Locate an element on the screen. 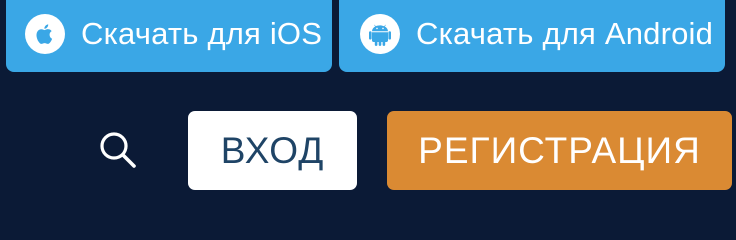  download-android-label: Скачать для Android is located at coordinates (565, 33).